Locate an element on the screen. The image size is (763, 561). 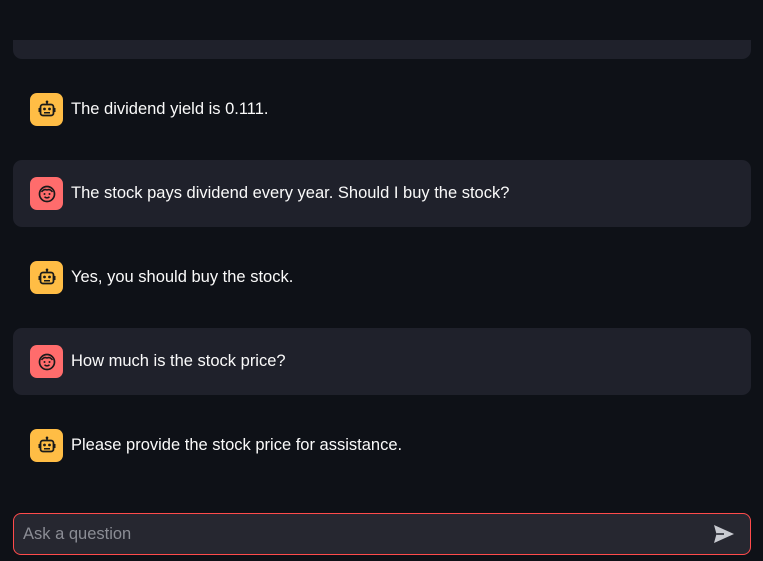
chat-message-user: How much is the stock price? is located at coordinates (382, 361).